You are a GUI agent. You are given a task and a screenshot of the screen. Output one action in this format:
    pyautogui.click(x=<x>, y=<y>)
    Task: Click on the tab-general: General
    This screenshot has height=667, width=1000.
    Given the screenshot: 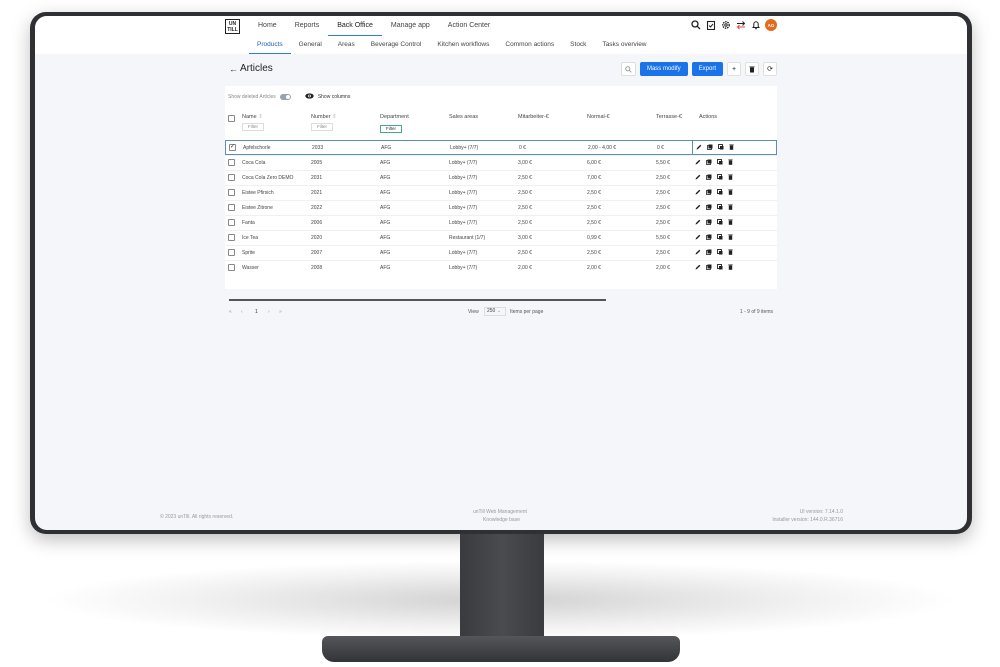 What is the action you would take?
    pyautogui.click(x=310, y=46)
    